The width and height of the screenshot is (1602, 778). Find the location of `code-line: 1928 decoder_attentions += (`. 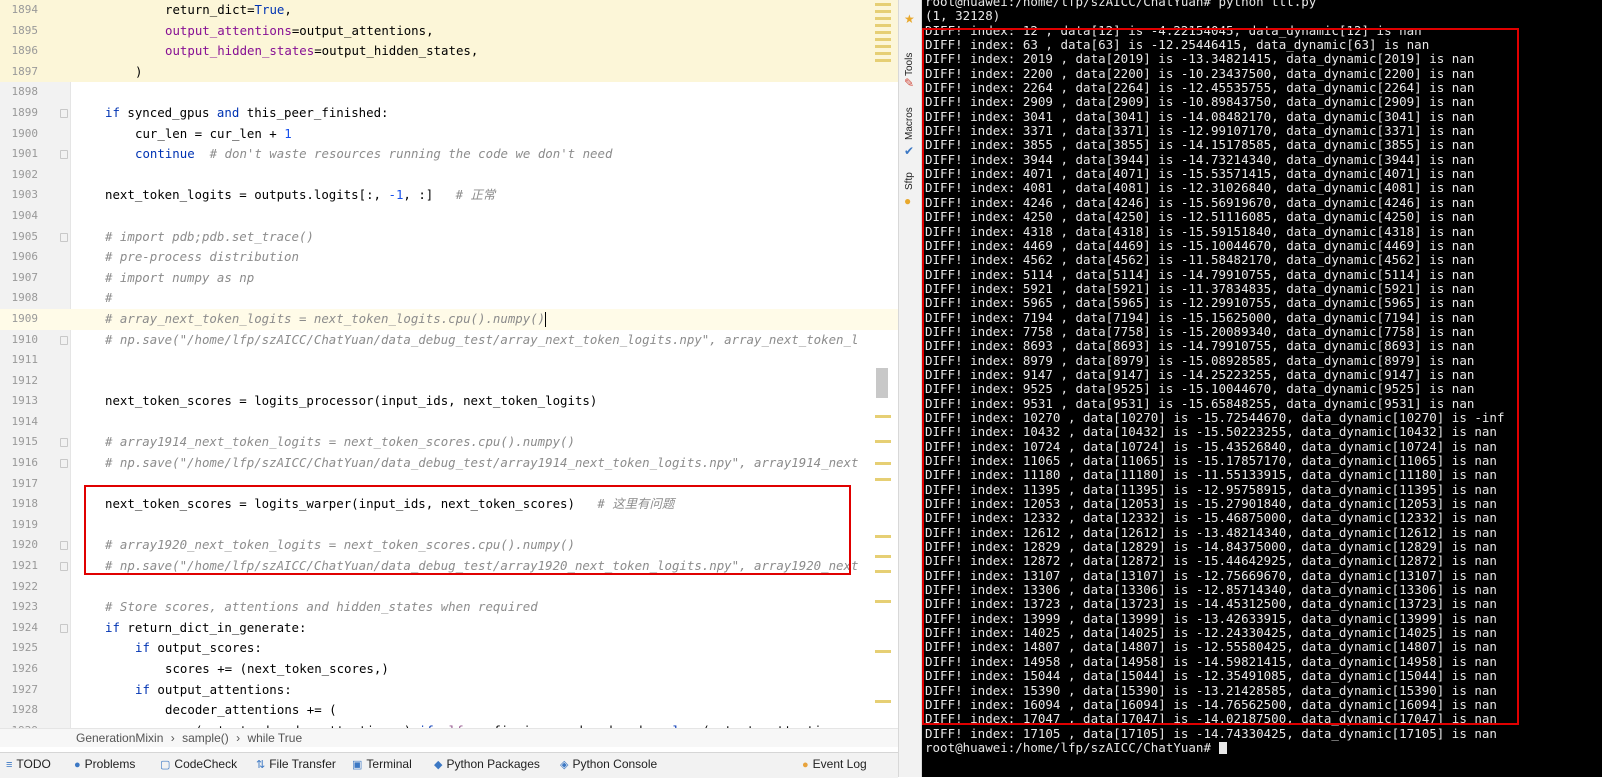

code-line: 1928 decoder_attentions += ( is located at coordinates (449, 710).